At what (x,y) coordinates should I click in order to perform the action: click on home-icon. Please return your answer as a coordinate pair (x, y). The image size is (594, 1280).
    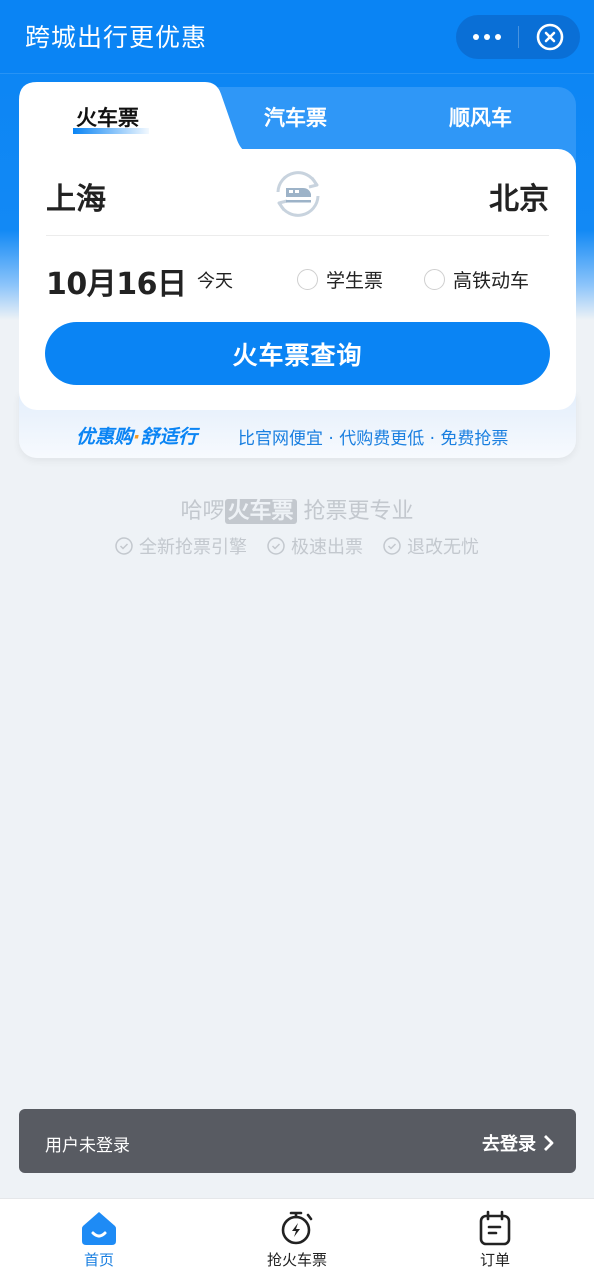
    Looking at the image, I should click on (99, 1228).